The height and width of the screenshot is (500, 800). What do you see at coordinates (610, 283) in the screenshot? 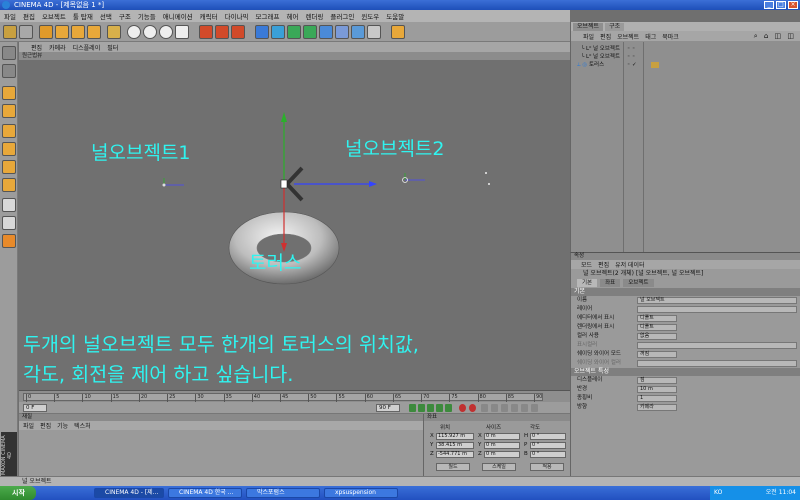
I see `am-tab-coord: 좌표` at bounding box center [610, 283].